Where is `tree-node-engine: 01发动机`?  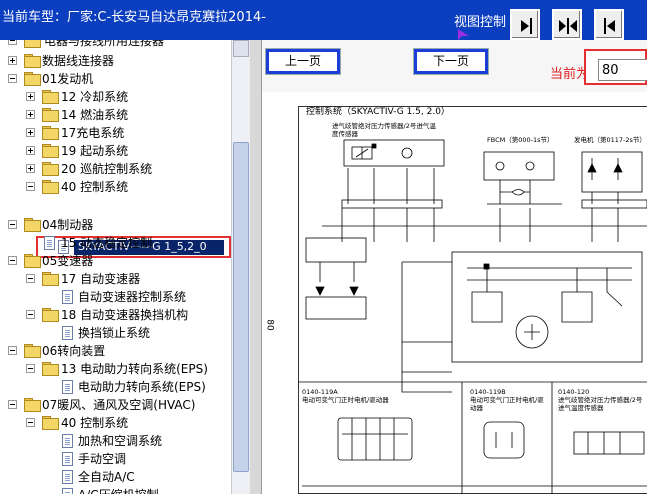
tree-node-engine: 01发动机 is located at coordinates (115, 79).